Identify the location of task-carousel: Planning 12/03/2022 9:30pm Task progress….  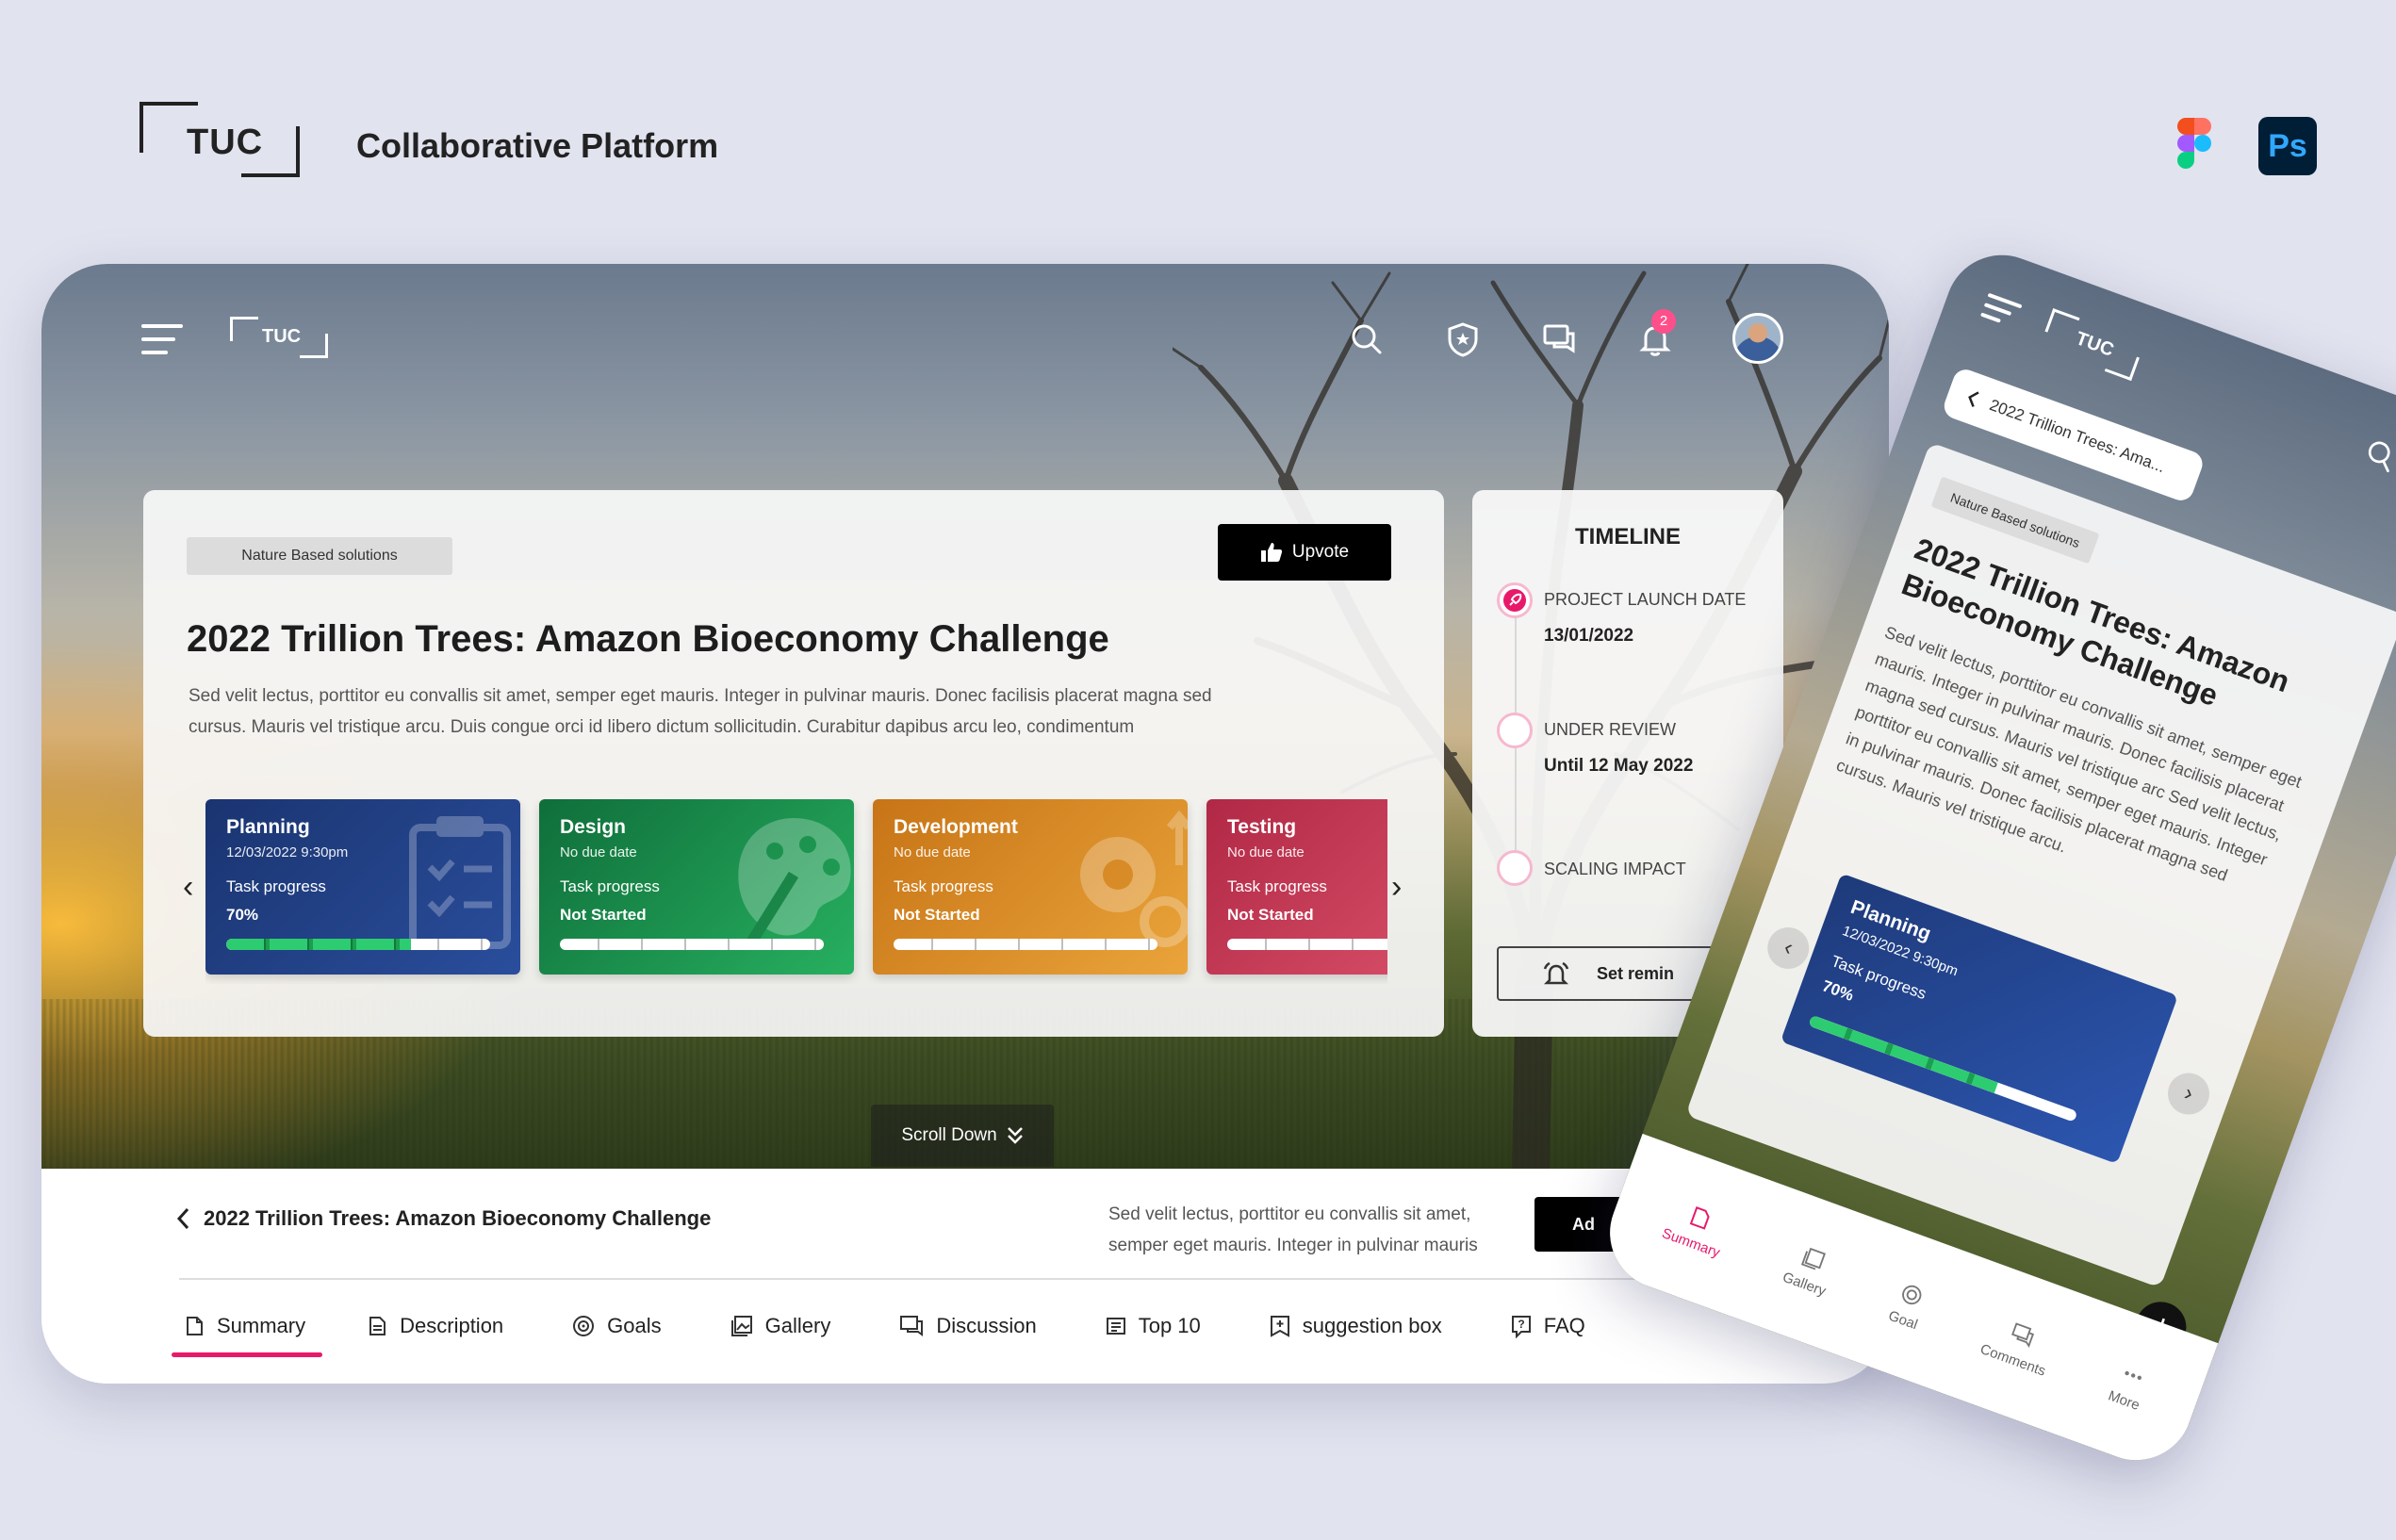
(796, 891).